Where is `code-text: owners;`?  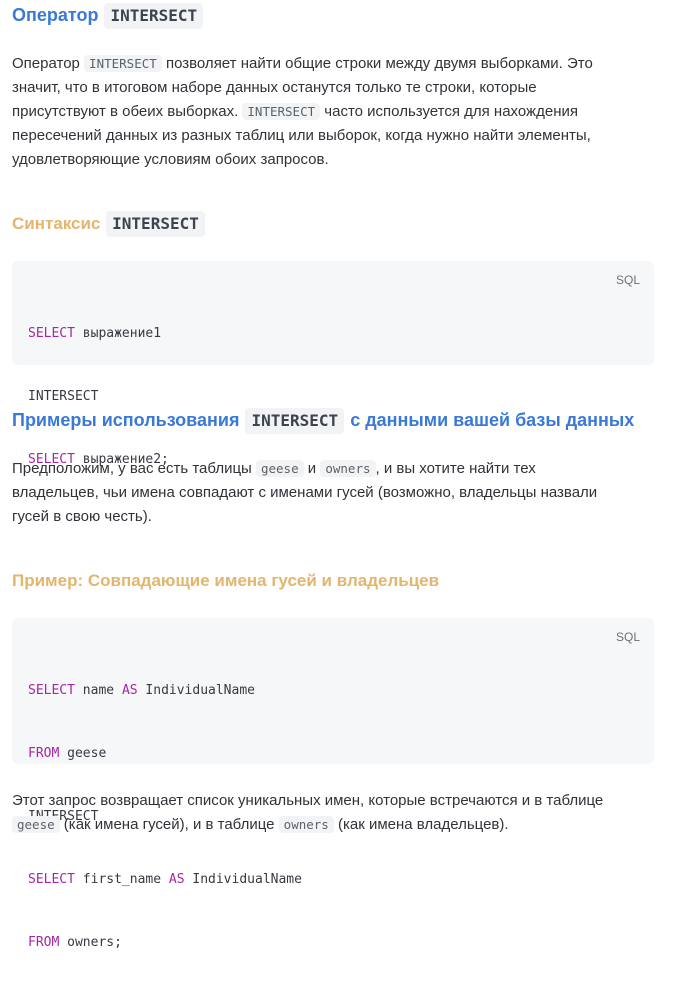
code-text: owners; is located at coordinates (90, 942).